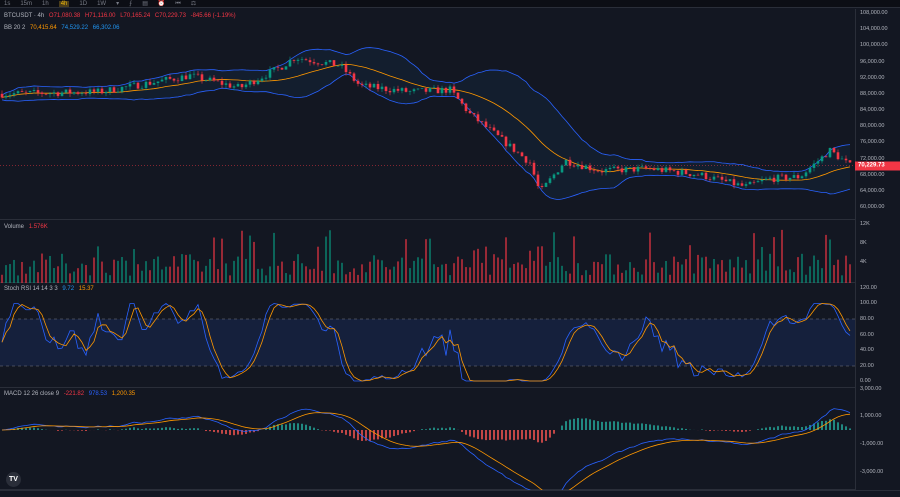 Image resolution: width=900 pixels, height=497 pixels. What do you see at coordinates (170, 16) in the screenshot?
I see `close-value: C70,229.73` at bounding box center [170, 16].